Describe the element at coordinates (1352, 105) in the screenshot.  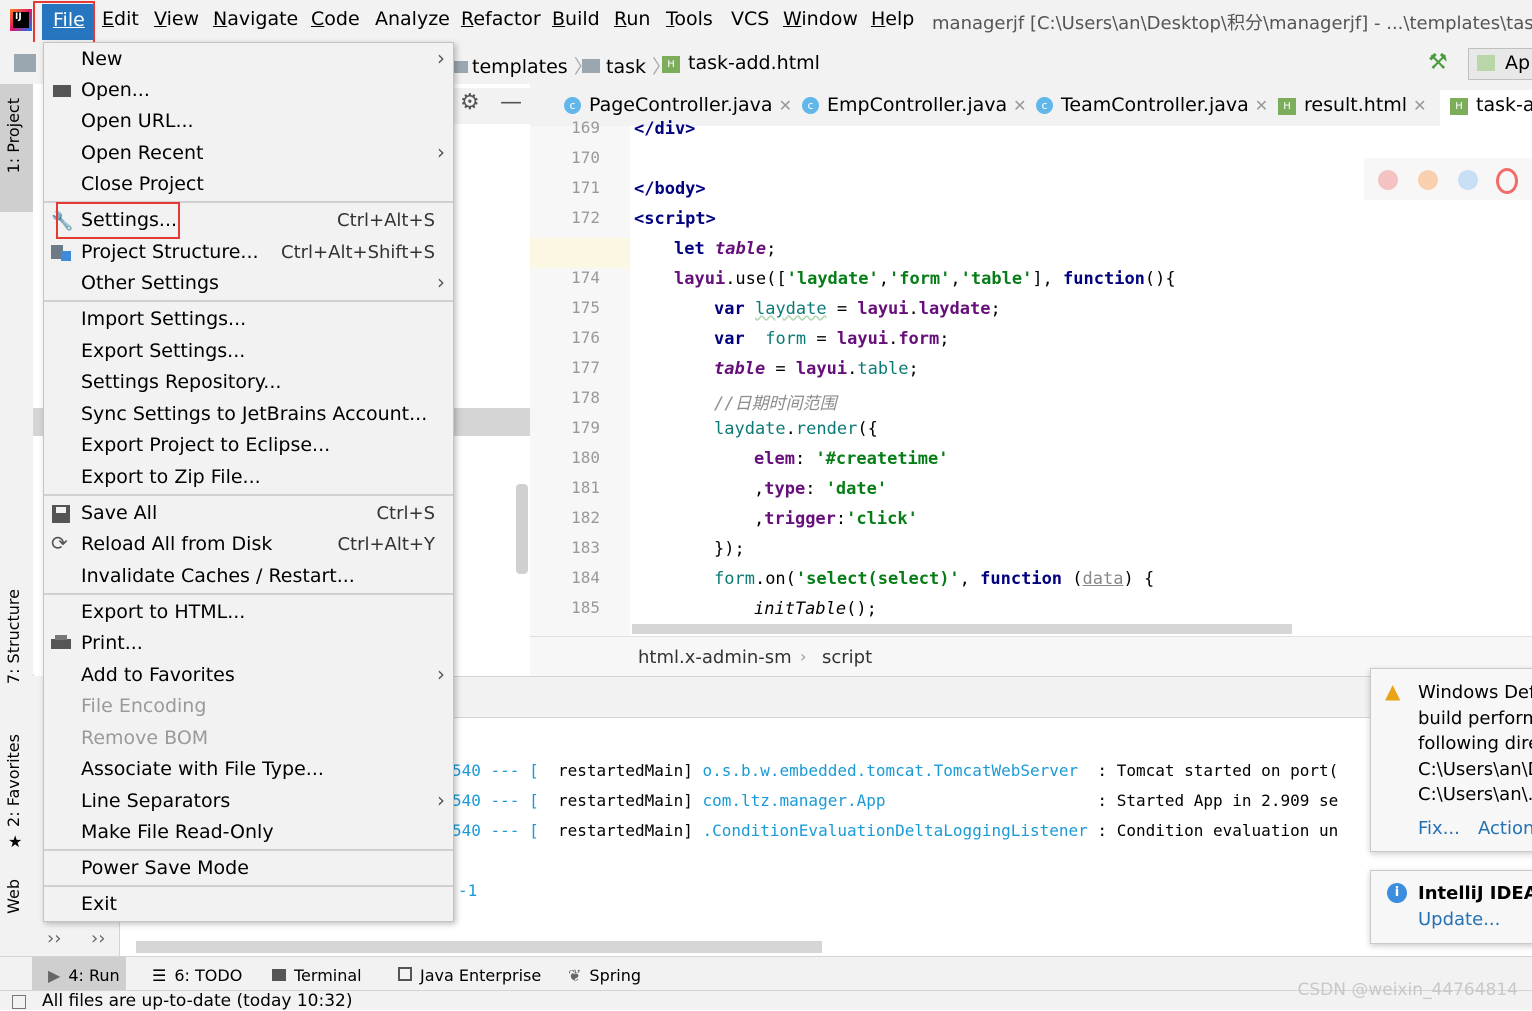
I see `tab-result-html: Hresult.html ✕` at that location.